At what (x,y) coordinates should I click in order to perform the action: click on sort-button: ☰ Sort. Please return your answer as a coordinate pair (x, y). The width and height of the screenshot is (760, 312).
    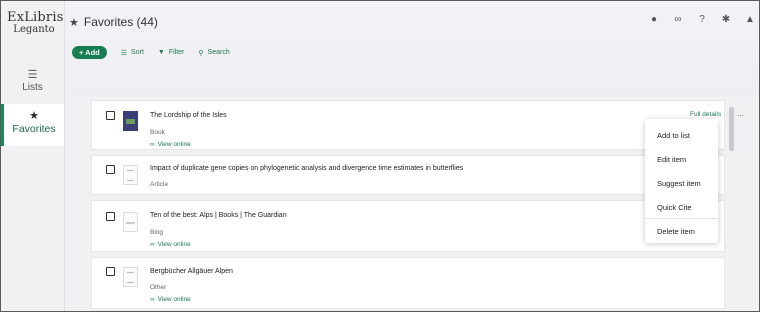
    Looking at the image, I should click on (132, 53).